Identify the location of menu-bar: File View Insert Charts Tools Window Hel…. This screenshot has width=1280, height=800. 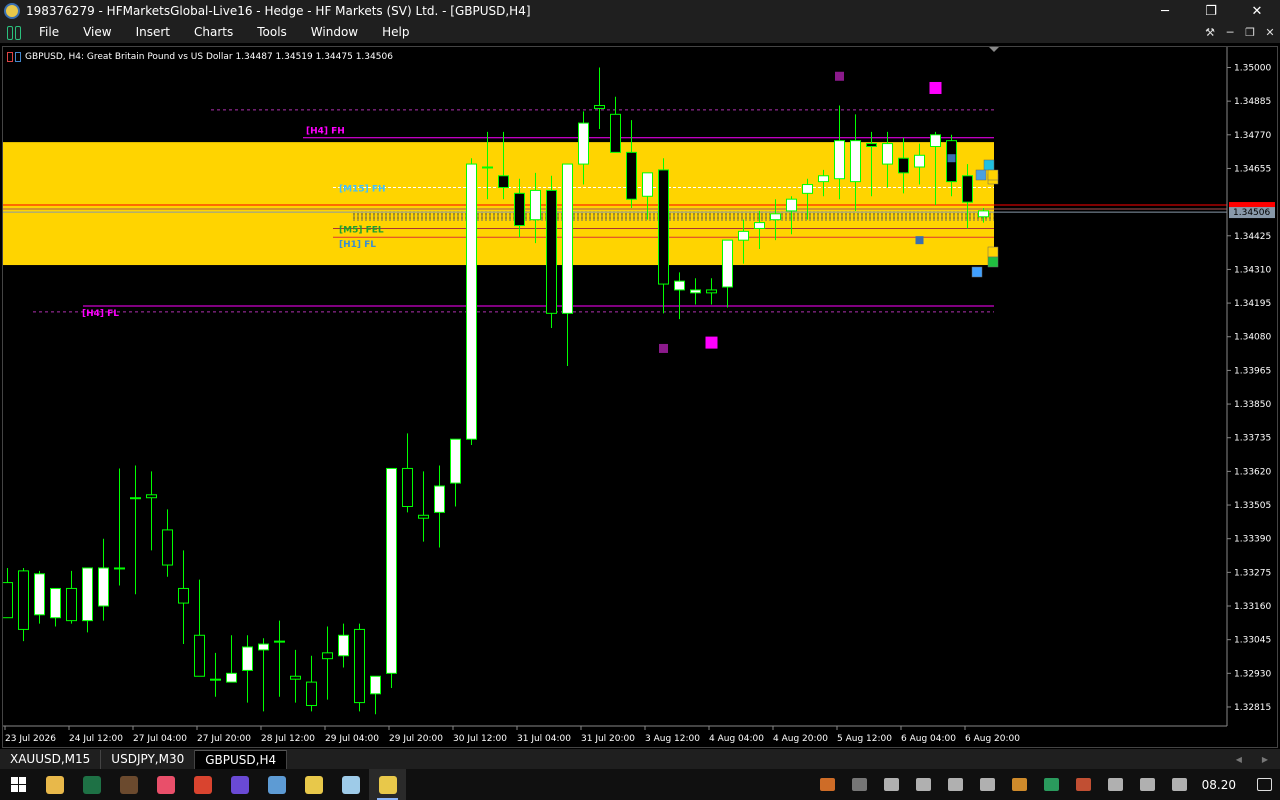
(640, 32).